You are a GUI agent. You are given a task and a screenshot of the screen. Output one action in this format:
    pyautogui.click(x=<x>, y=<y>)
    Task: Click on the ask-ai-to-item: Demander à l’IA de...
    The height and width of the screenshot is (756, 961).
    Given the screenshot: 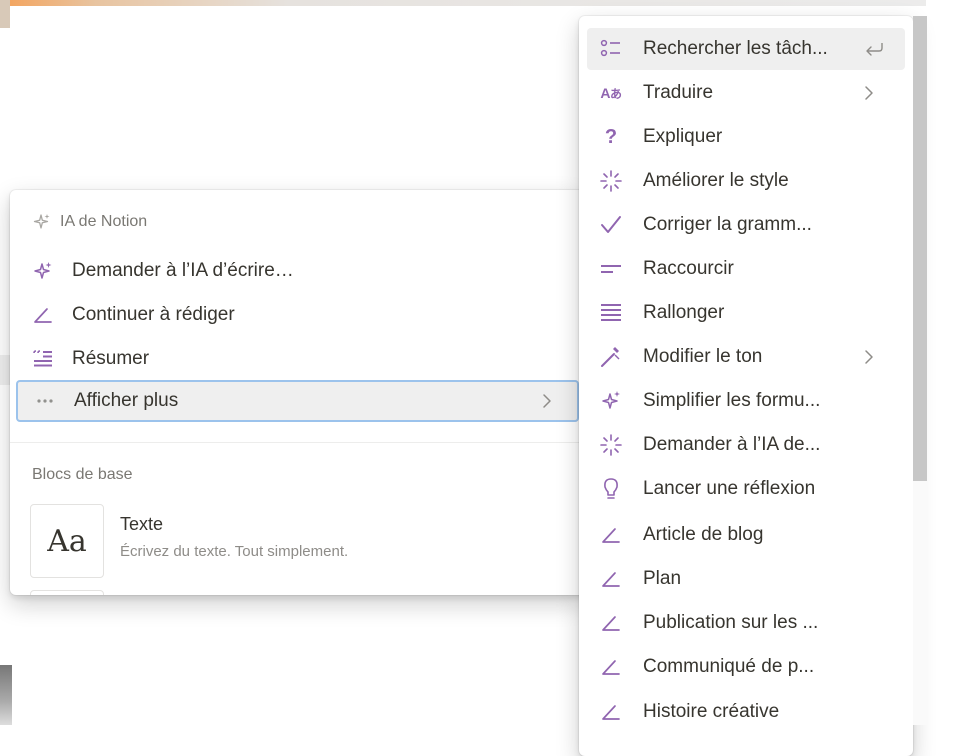 What is the action you would take?
    pyautogui.click(x=746, y=445)
    